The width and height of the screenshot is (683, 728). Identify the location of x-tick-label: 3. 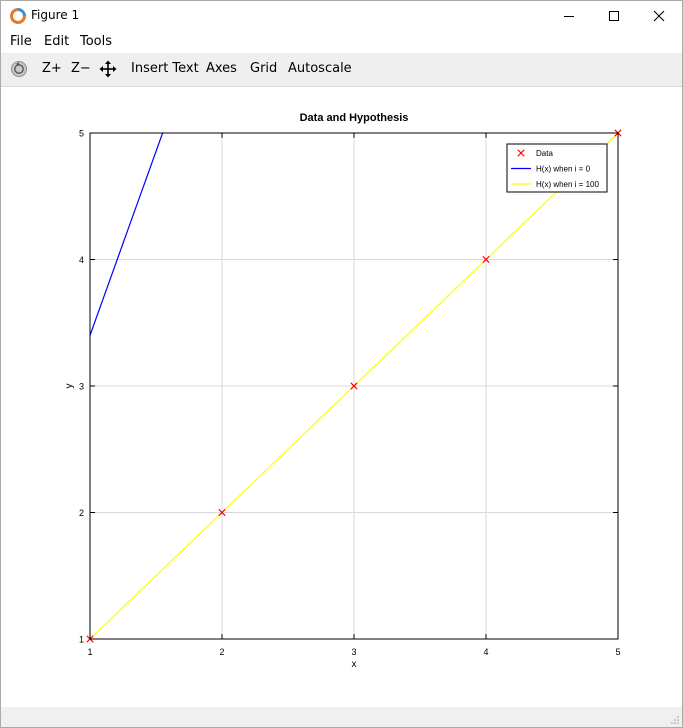
(353, 652).